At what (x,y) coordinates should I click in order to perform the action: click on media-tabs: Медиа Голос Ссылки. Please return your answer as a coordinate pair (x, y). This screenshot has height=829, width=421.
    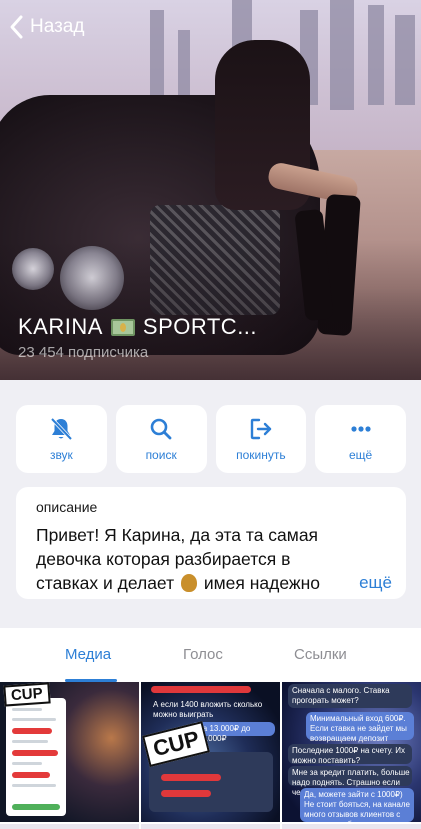
    Looking at the image, I should click on (210, 655).